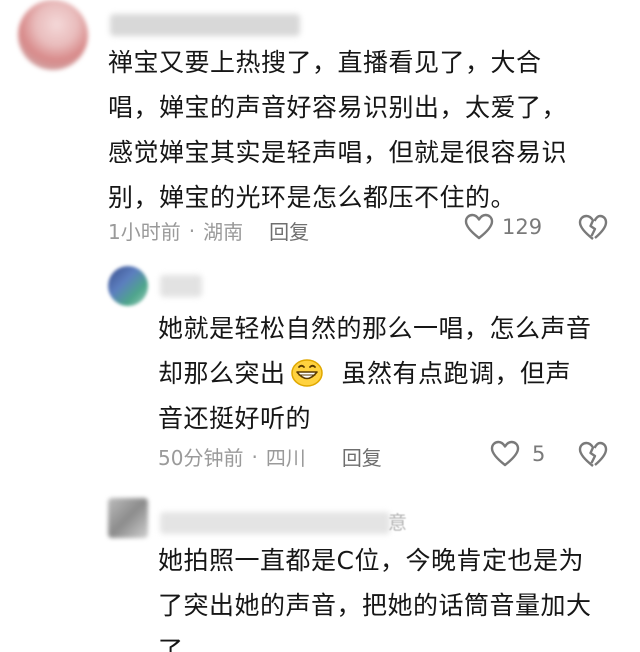 The height and width of the screenshot is (652, 640). I want to click on comment-line: 感觉婵宝其实是轻声唱，但就是很容易识, so click(338, 152).